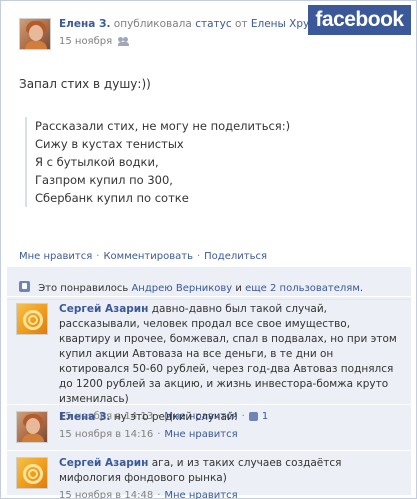  What do you see at coordinates (84, 24) in the screenshot?
I see `author-name: Елена З.` at bounding box center [84, 24].